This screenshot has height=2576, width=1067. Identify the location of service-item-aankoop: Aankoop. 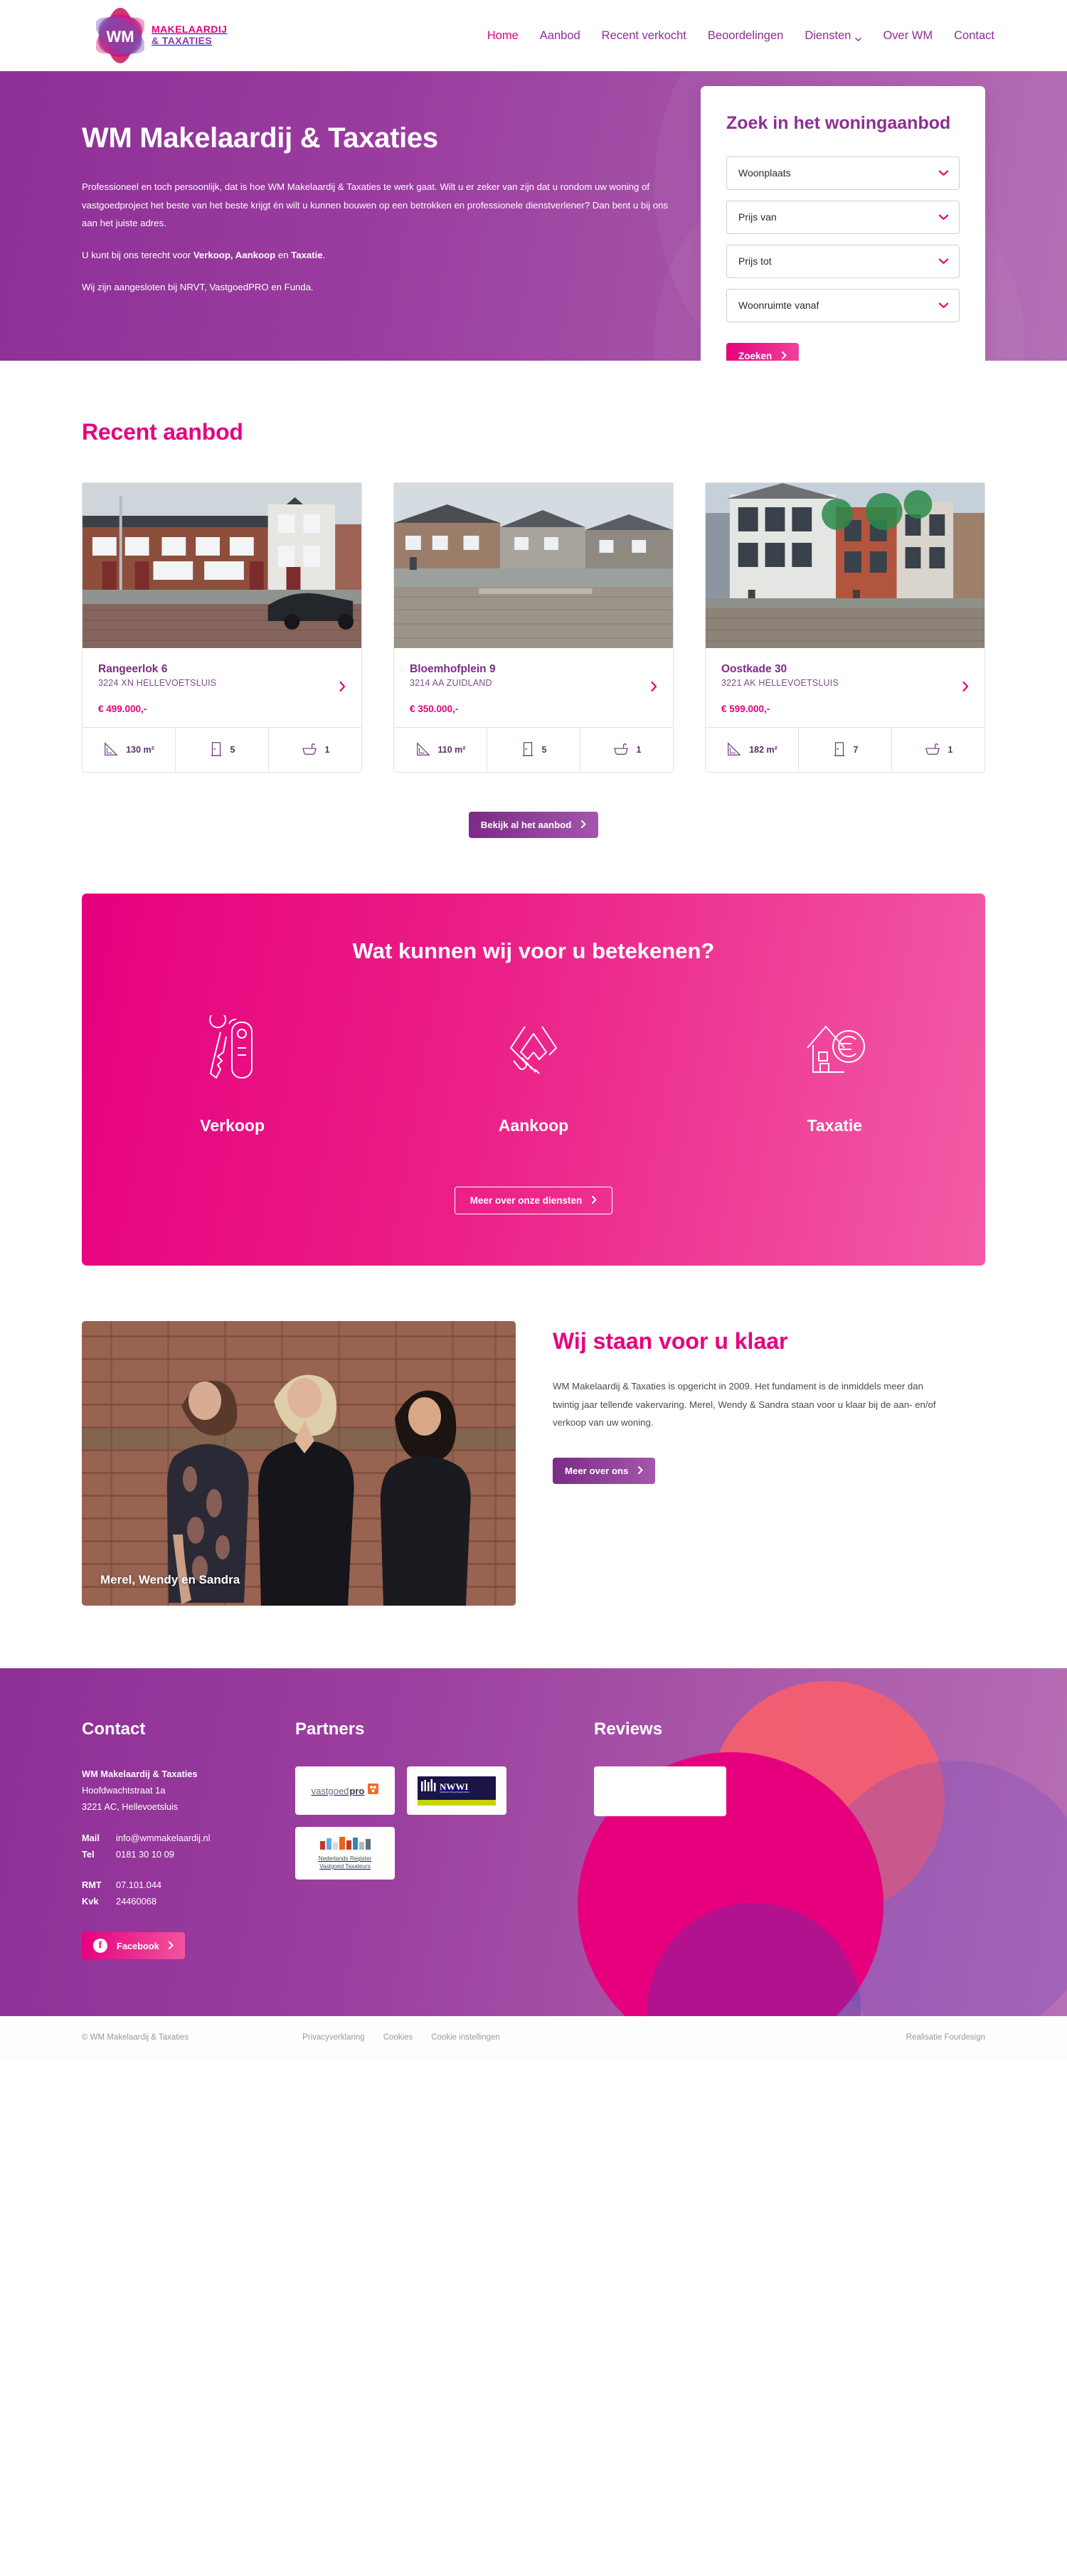
(533, 1075).